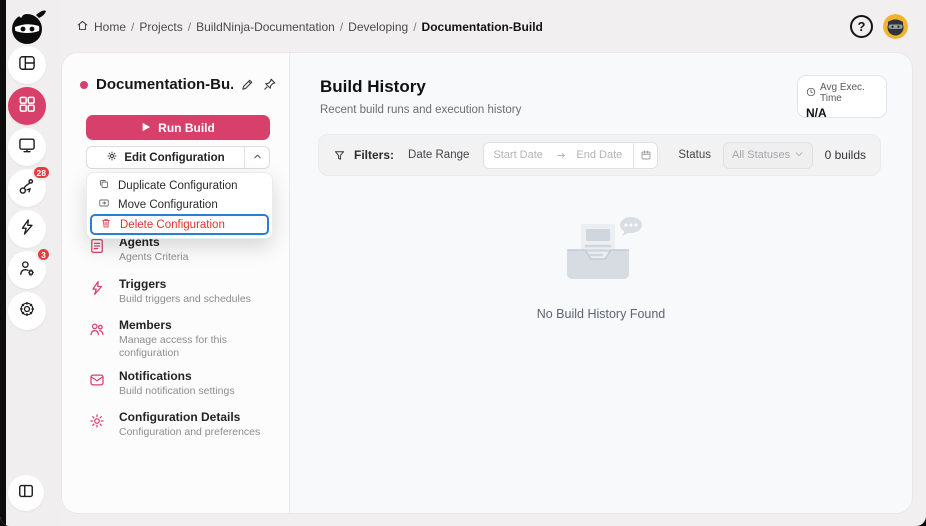 The width and height of the screenshot is (926, 526). Describe the element at coordinates (269, 84) in the screenshot. I see `pin-icon` at that location.